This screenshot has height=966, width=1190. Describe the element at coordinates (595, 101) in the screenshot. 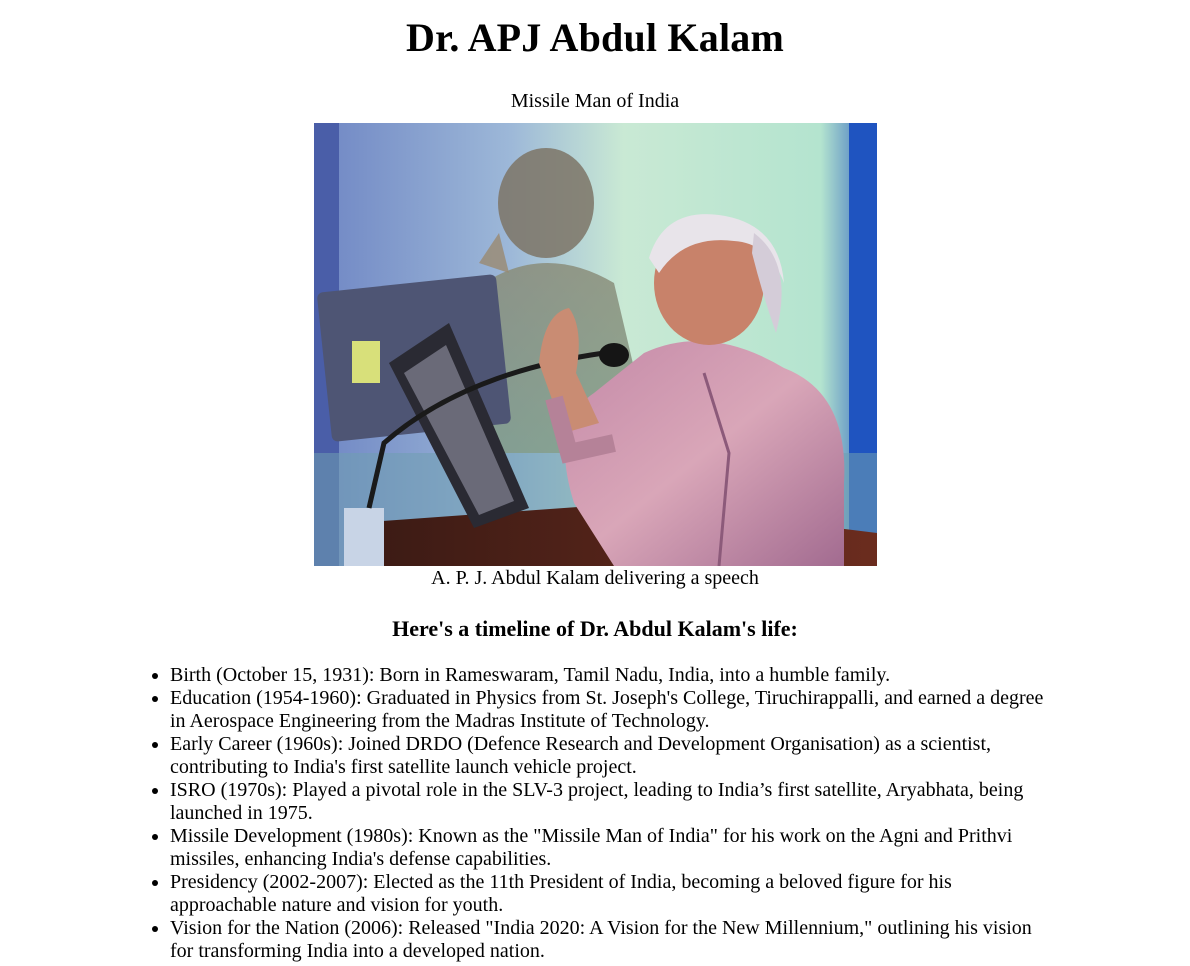

I see `page-subtitle: Missile Man of India` at that location.